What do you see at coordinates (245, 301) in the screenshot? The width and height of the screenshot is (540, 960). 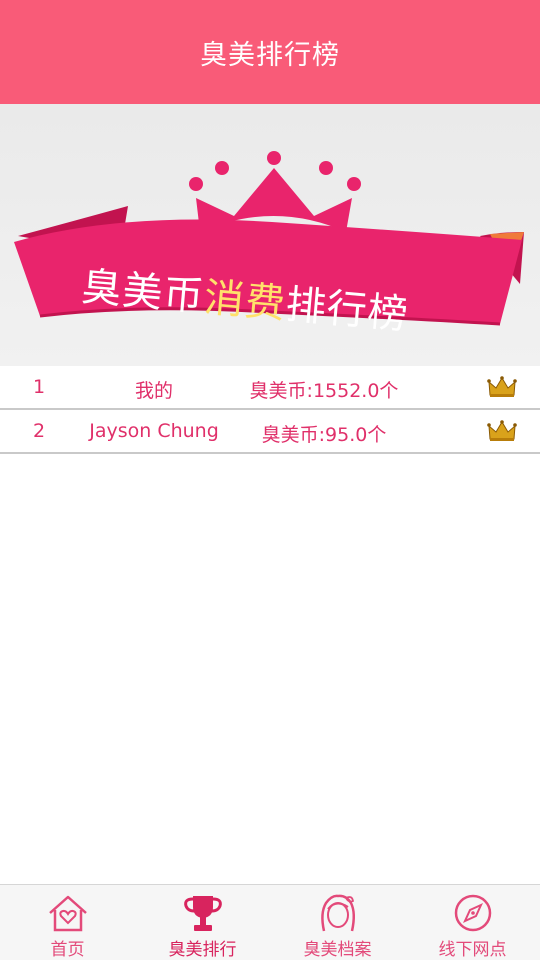 I see `banner-title-highlight: 消费` at bounding box center [245, 301].